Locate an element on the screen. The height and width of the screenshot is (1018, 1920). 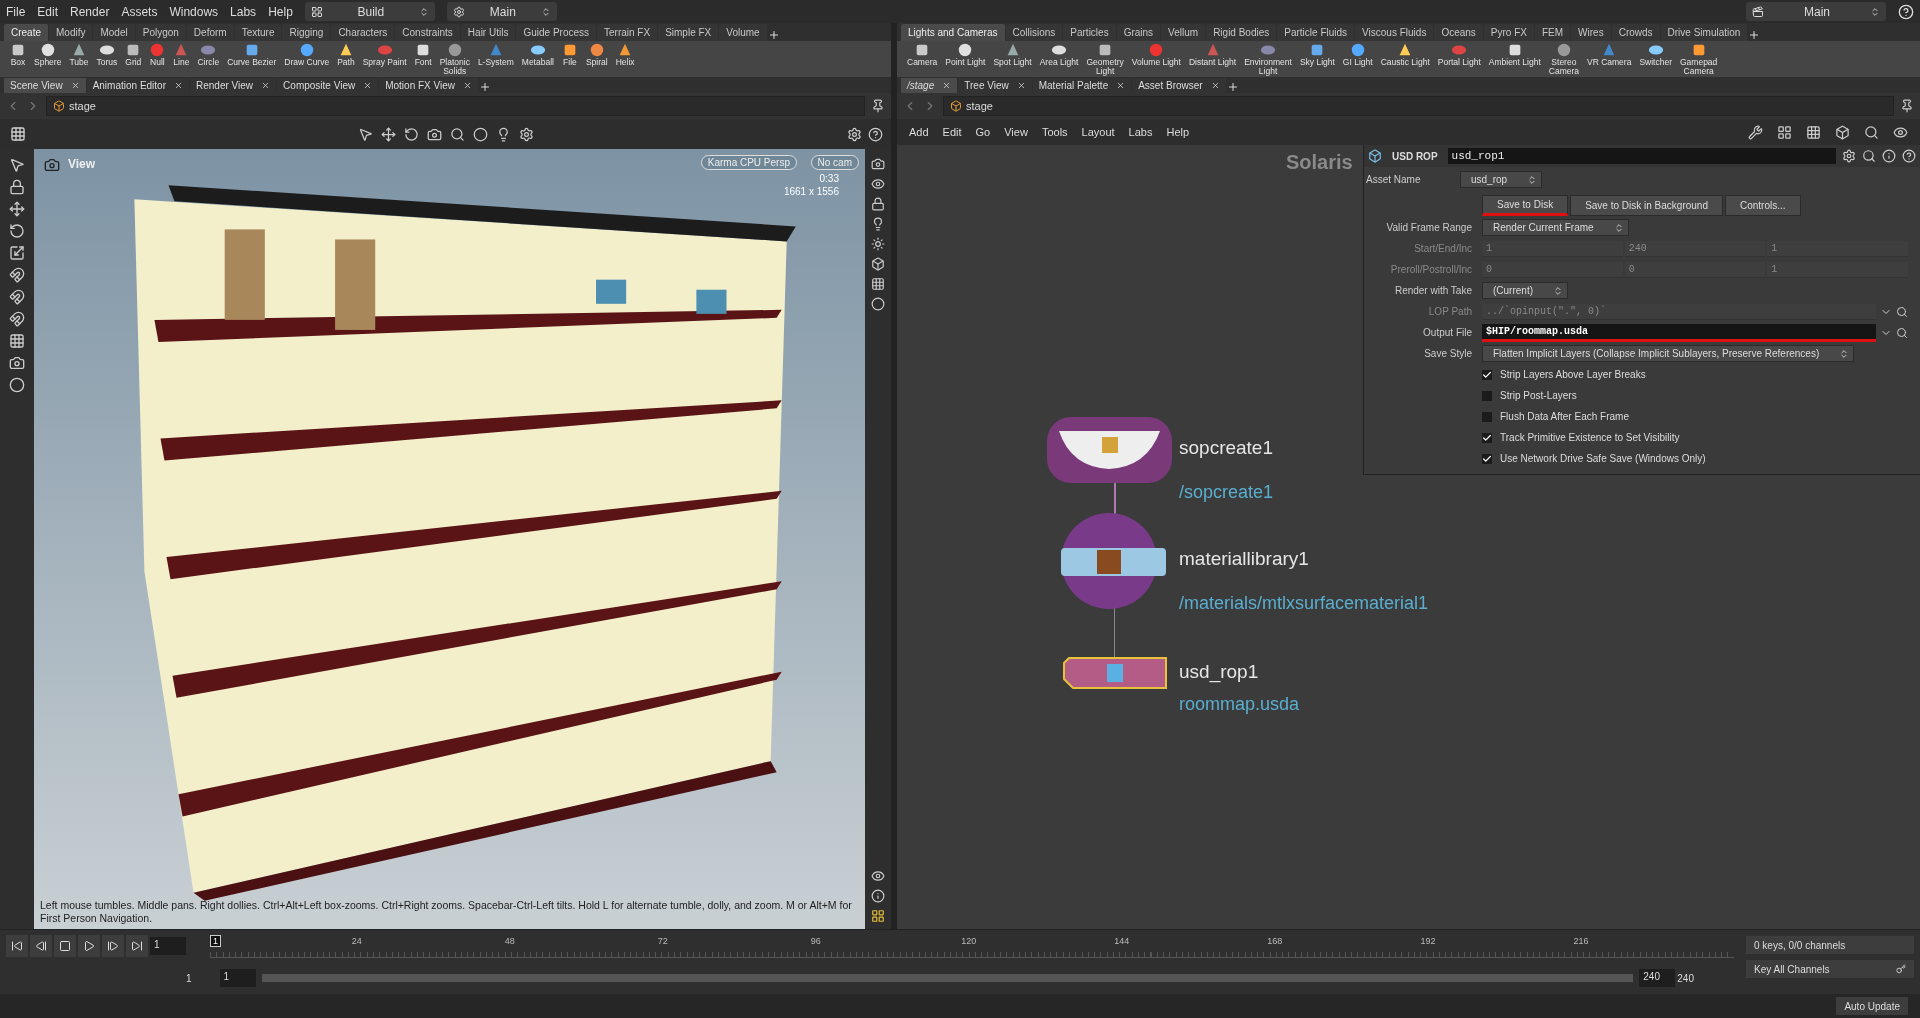
tool-label: Environment Light is located at coordinates (1268, 67).